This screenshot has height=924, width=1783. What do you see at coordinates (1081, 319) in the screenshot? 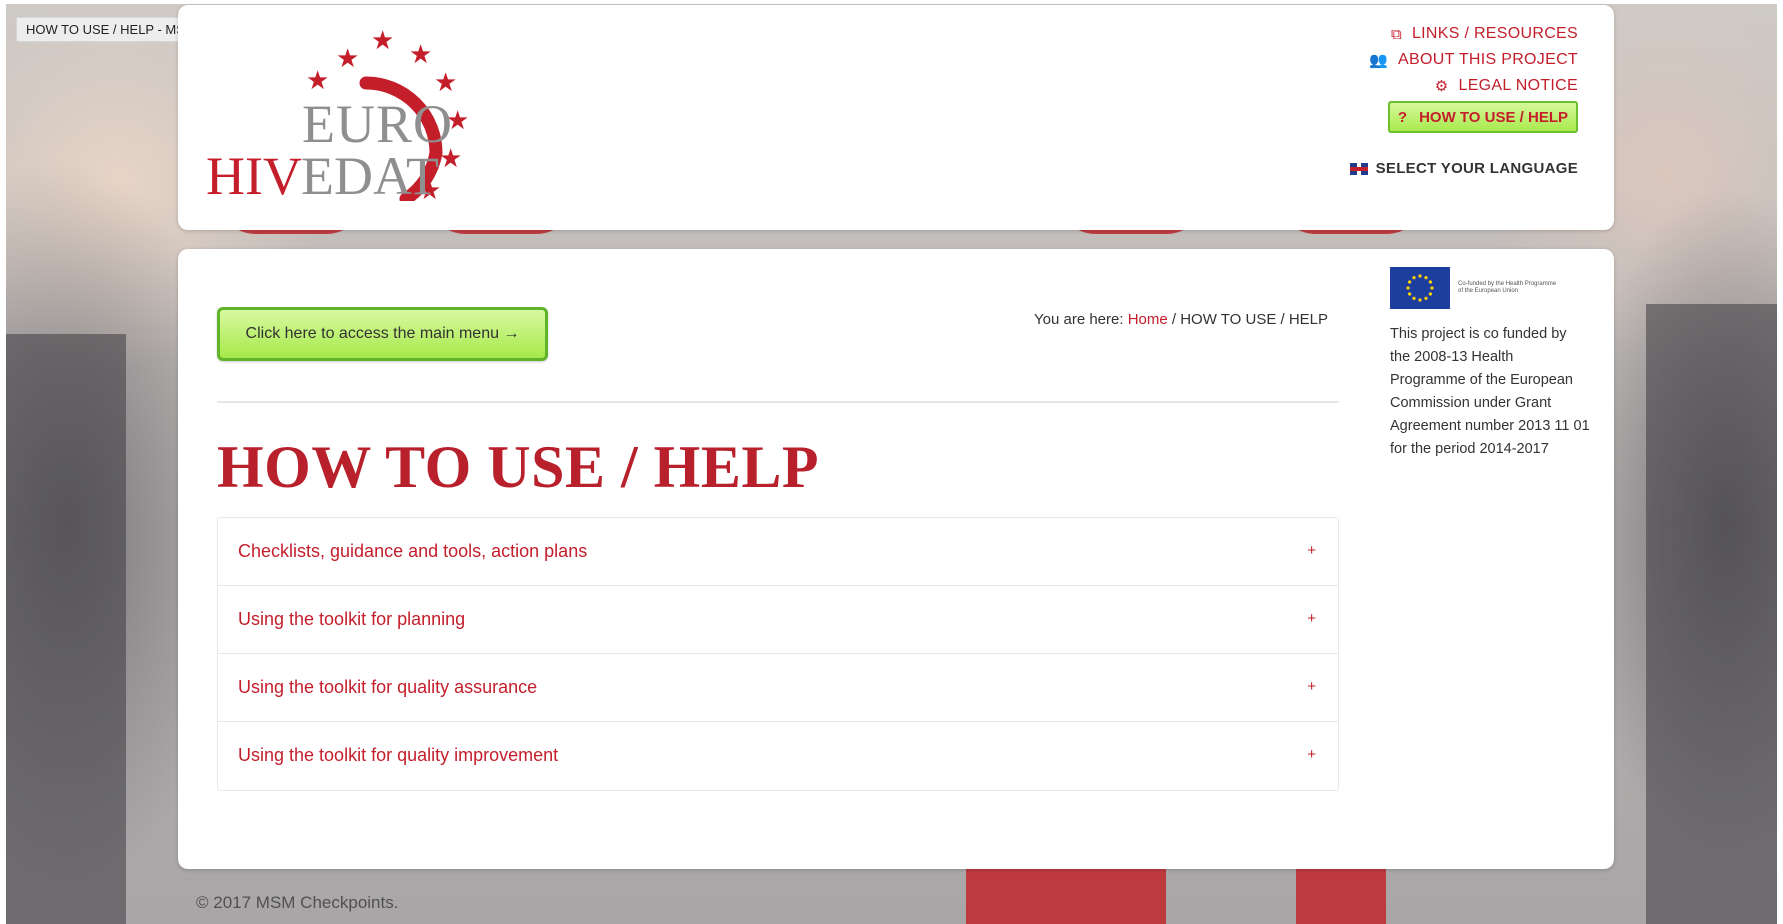
I see `breadcrumb-prefix: You are here:` at bounding box center [1081, 319].